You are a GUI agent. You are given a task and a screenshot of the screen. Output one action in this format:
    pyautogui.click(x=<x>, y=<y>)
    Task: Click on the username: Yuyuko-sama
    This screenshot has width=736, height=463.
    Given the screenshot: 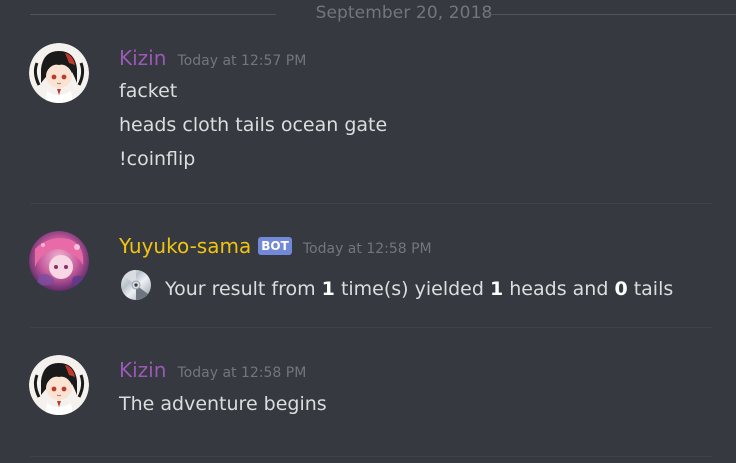 What is the action you would take?
    pyautogui.click(x=185, y=246)
    